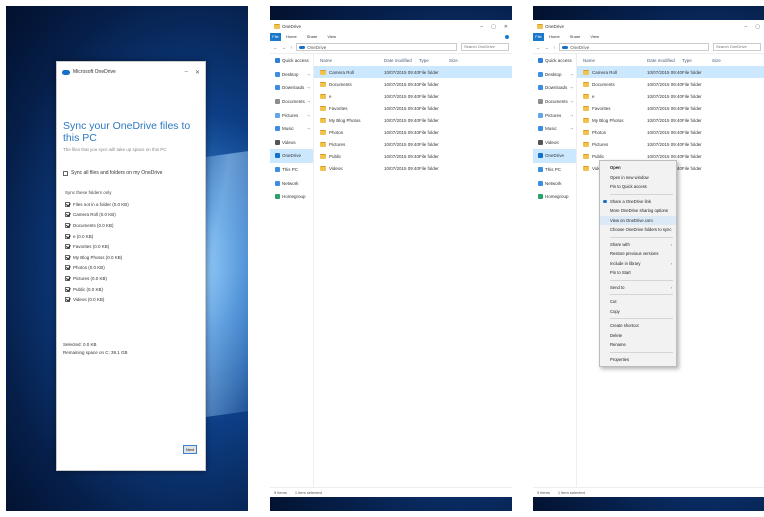  What do you see at coordinates (538, 47) in the screenshot?
I see `back-icon: ←` at bounding box center [538, 47].